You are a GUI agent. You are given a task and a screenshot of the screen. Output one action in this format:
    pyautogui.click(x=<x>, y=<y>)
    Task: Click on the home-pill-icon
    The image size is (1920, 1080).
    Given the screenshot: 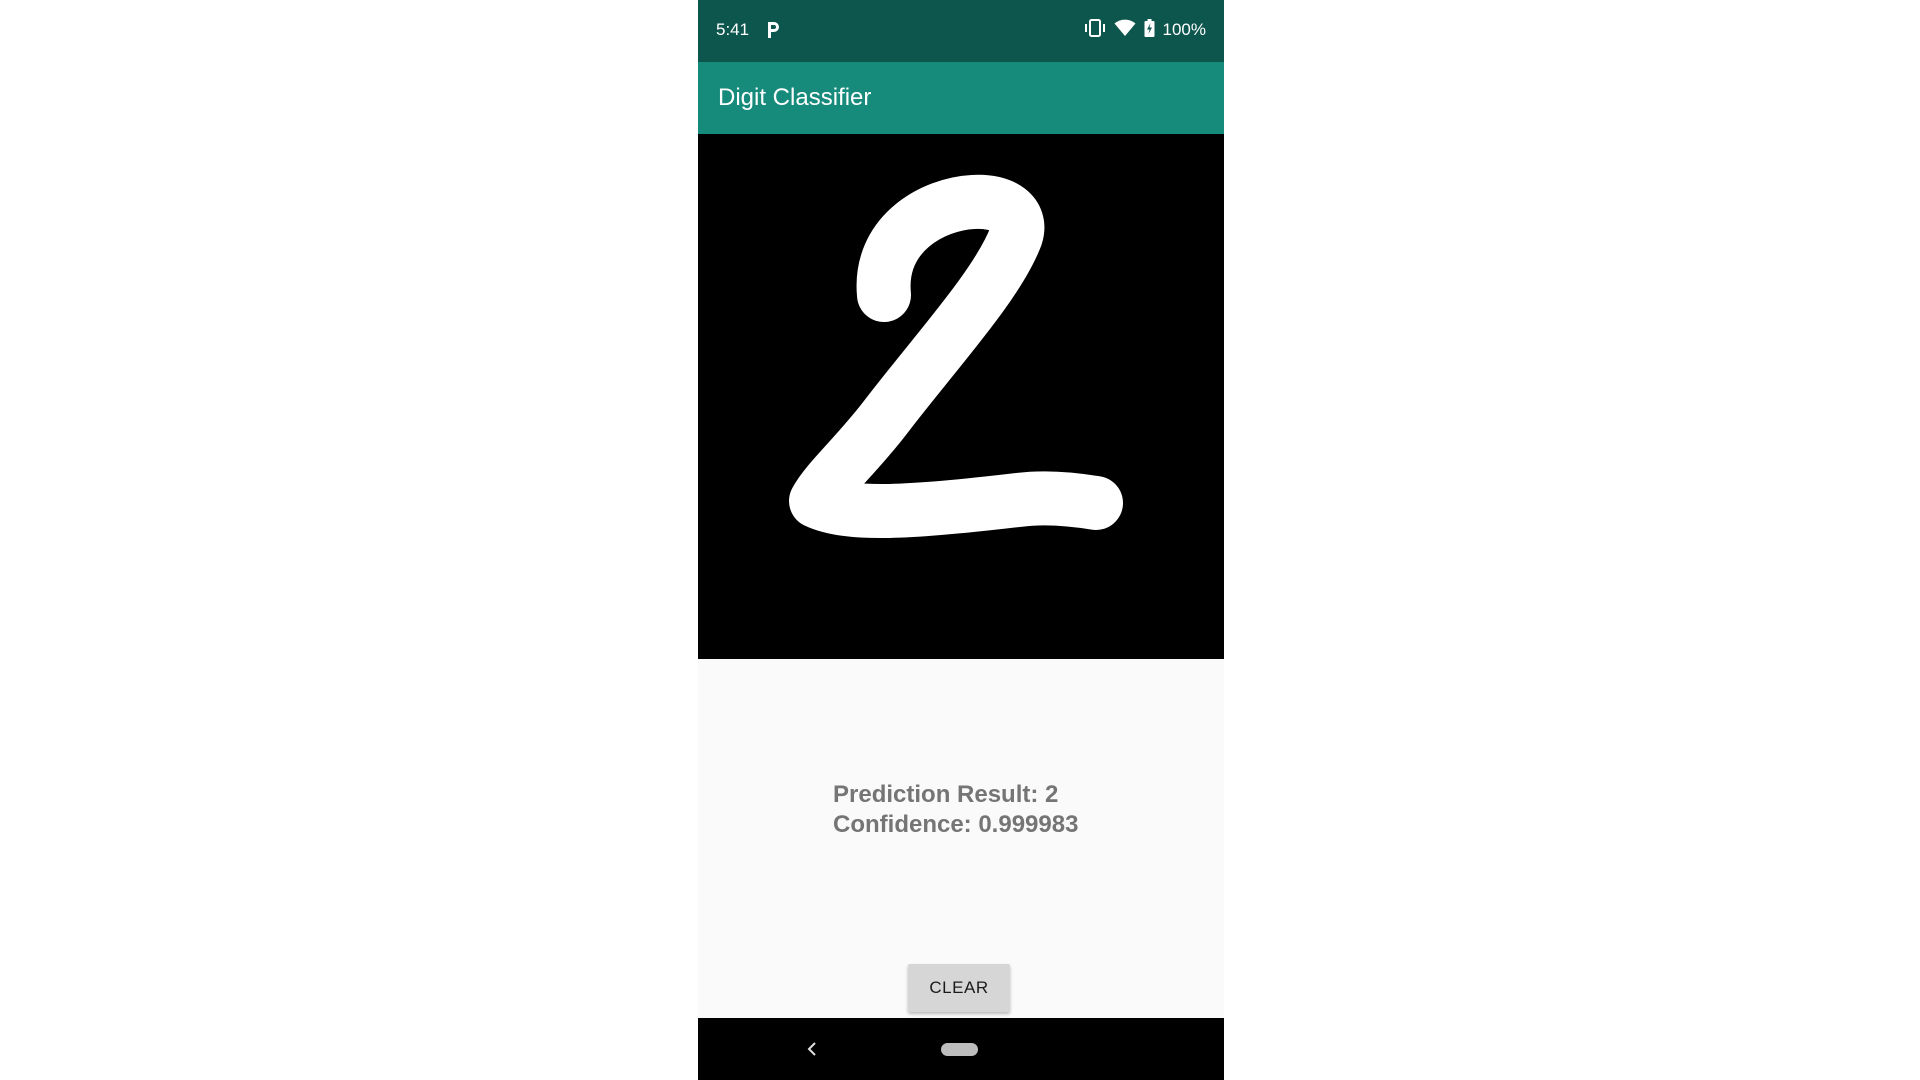 What is the action you would take?
    pyautogui.click(x=959, y=1049)
    